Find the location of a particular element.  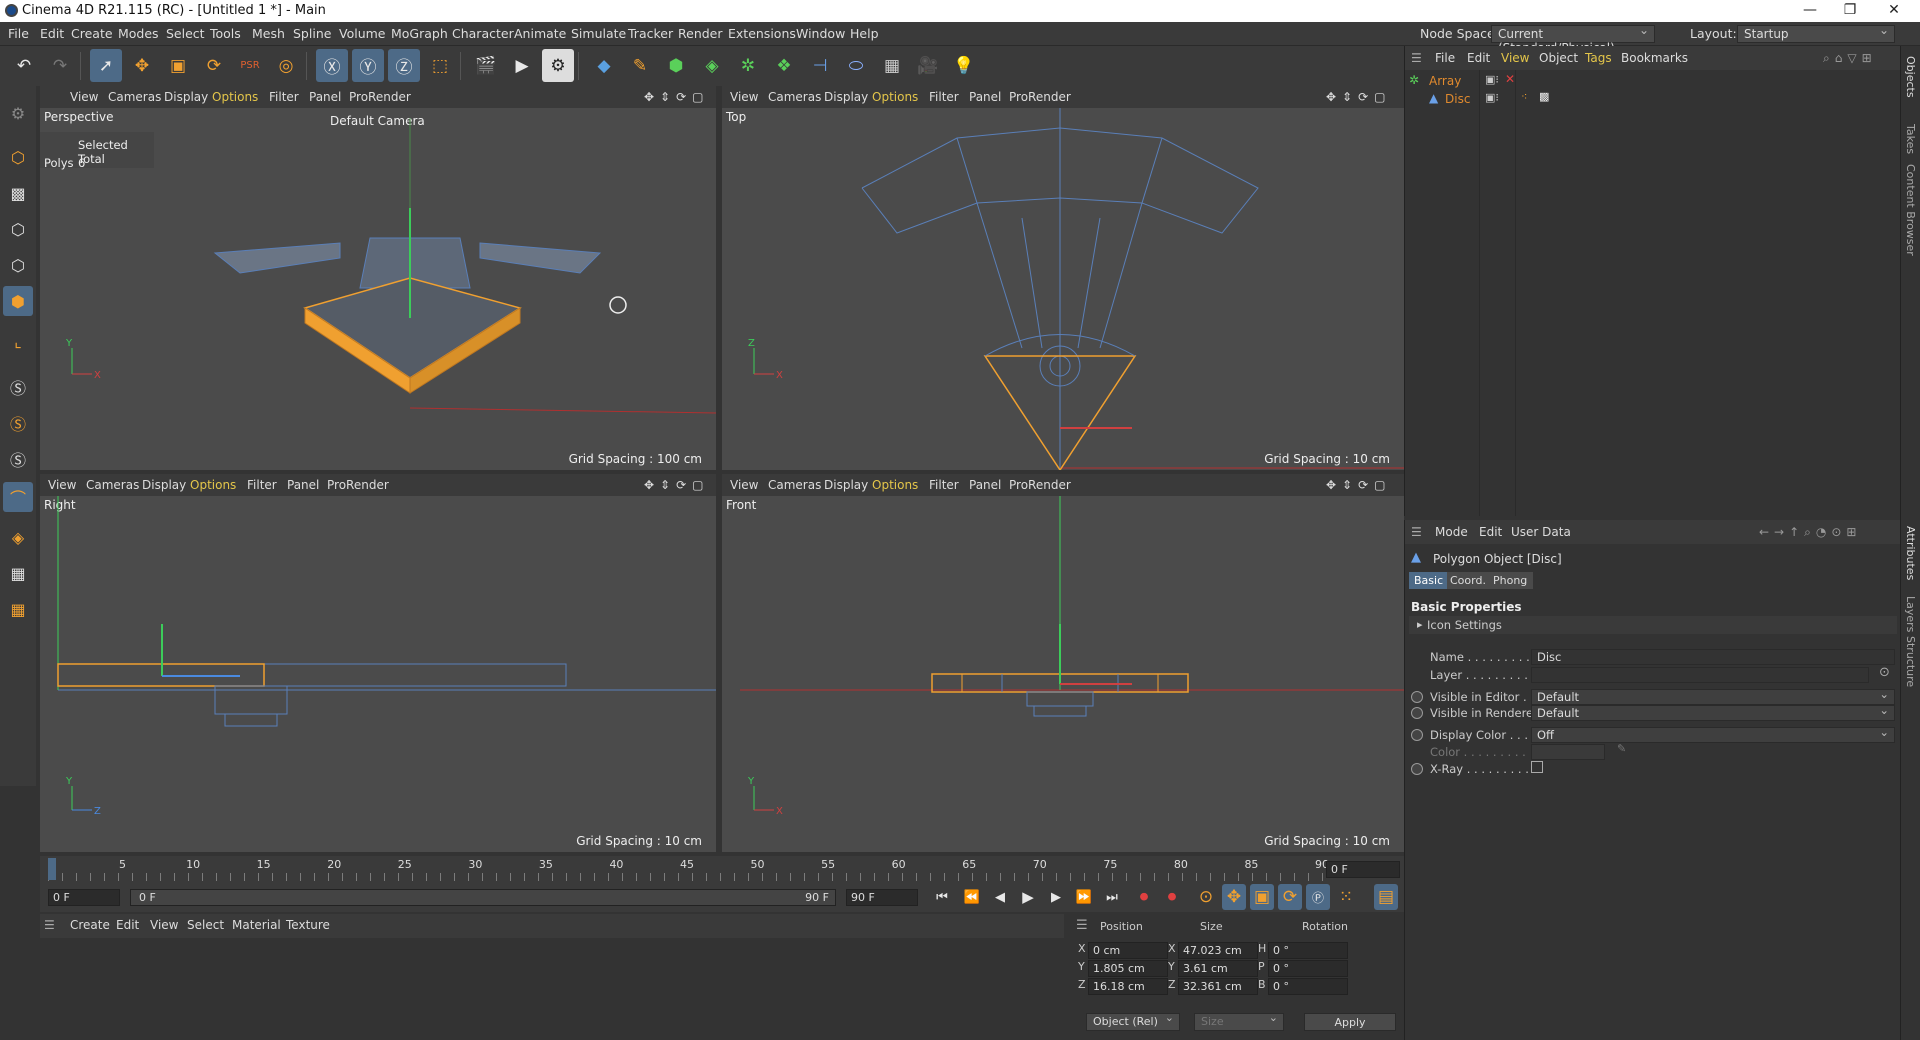

size-field: 3.61 cm is located at coordinates (1218, 968).